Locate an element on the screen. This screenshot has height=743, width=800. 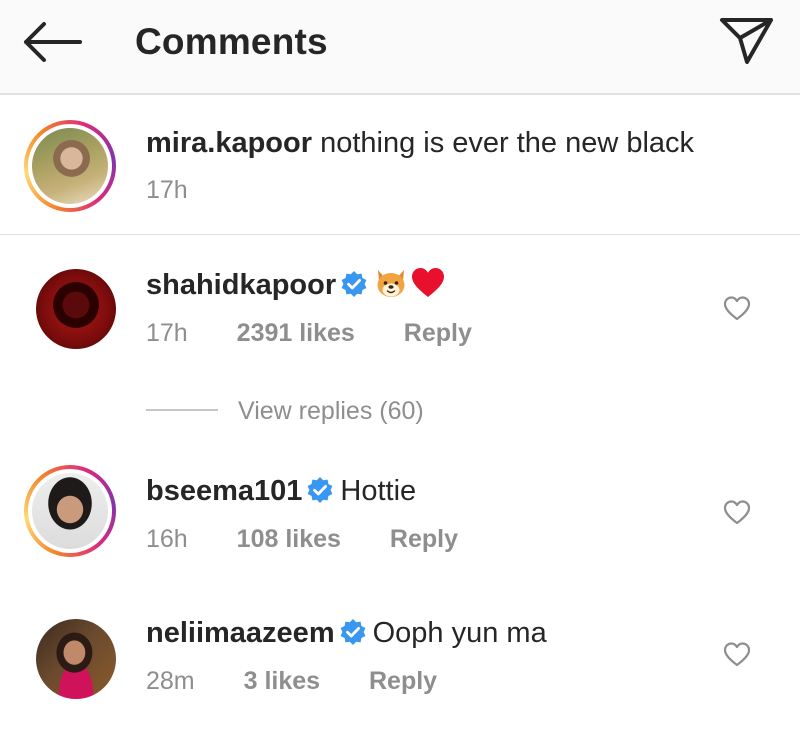
paper-plane-icon is located at coordinates (746, 41).